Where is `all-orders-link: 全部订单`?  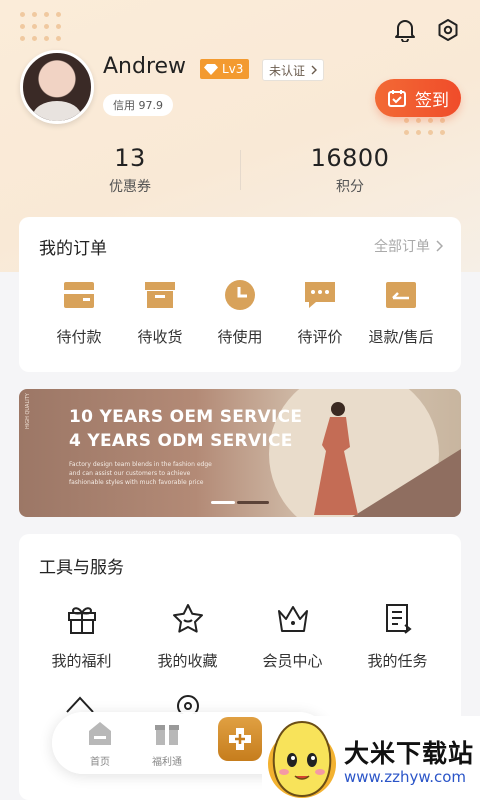
all-orders-link: 全部订单 is located at coordinates (408, 246).